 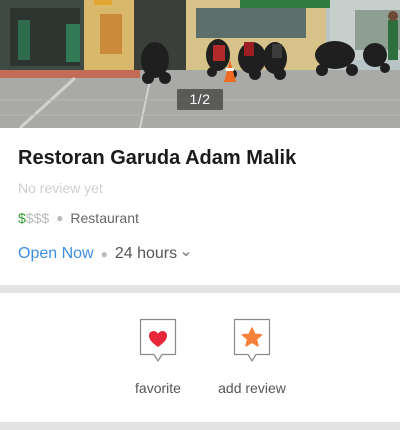 What do you see at coordinates (37, 218) in the screenshot?
I see `price-level-inactive: $$$` at bounding box center [37, 218].